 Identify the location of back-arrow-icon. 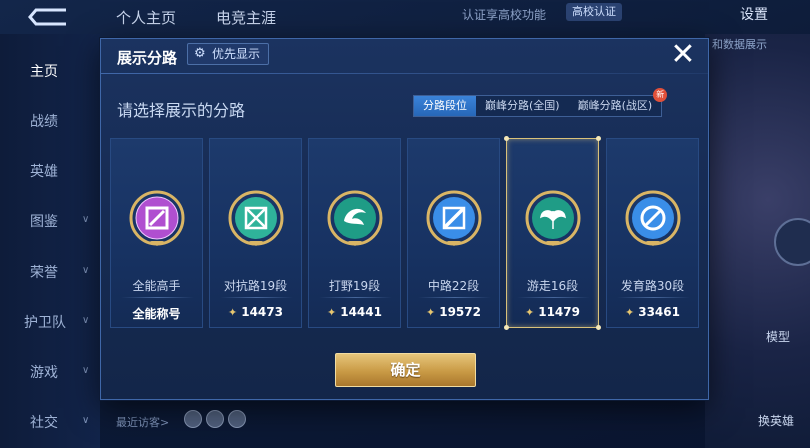
(49, 16).